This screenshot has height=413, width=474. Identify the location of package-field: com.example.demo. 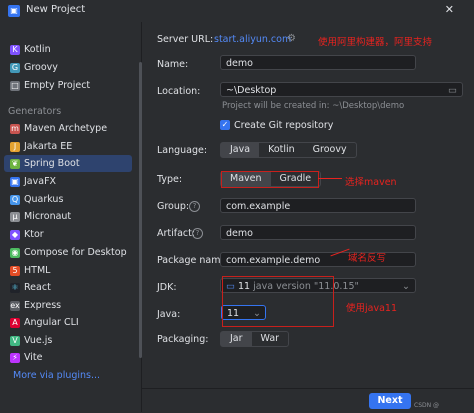
(318, 259).